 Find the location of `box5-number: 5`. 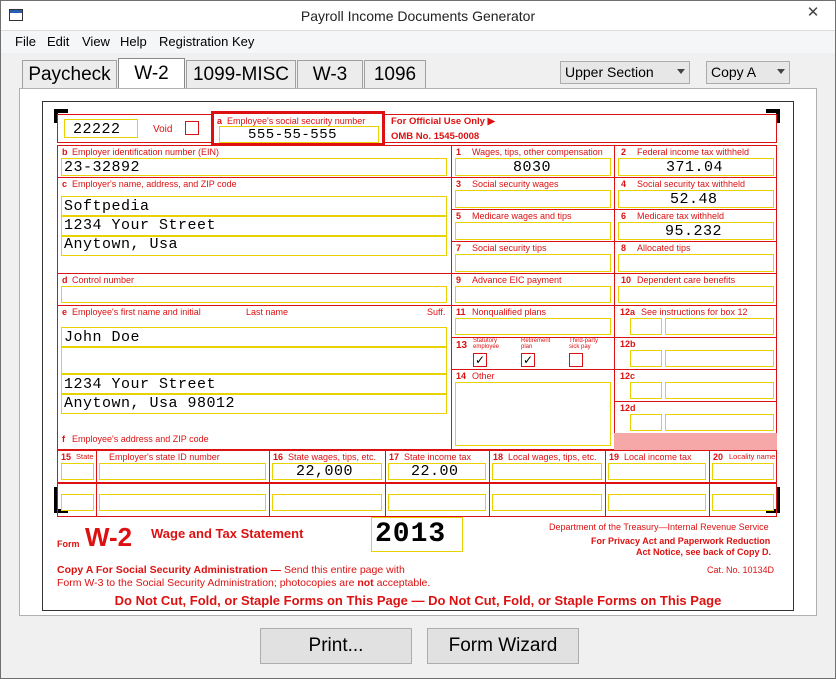

box5-number: 5 is located at coordinates (459, 216).